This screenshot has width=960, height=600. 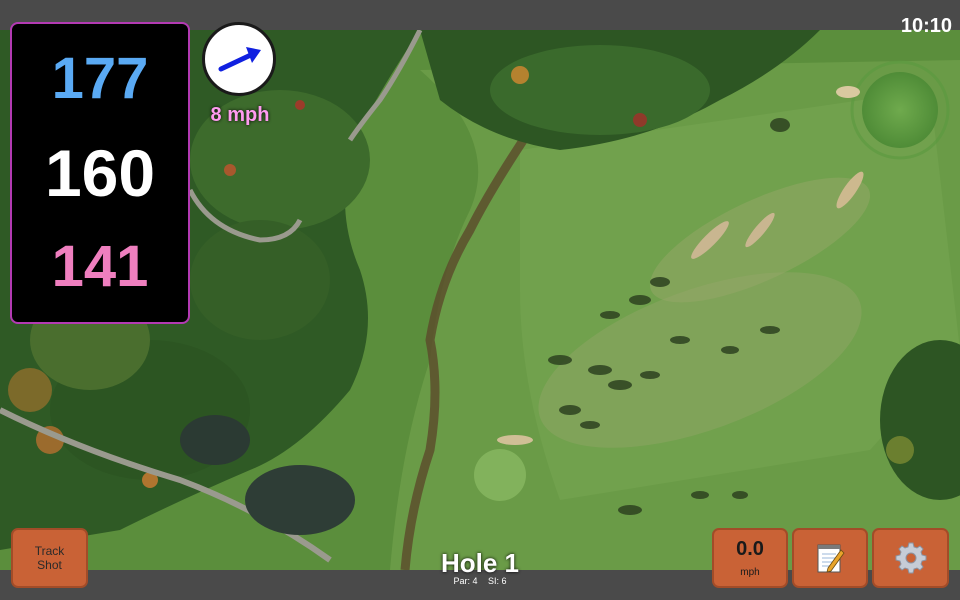 I want to click on arrow-icon, so click(x=239, y=59).